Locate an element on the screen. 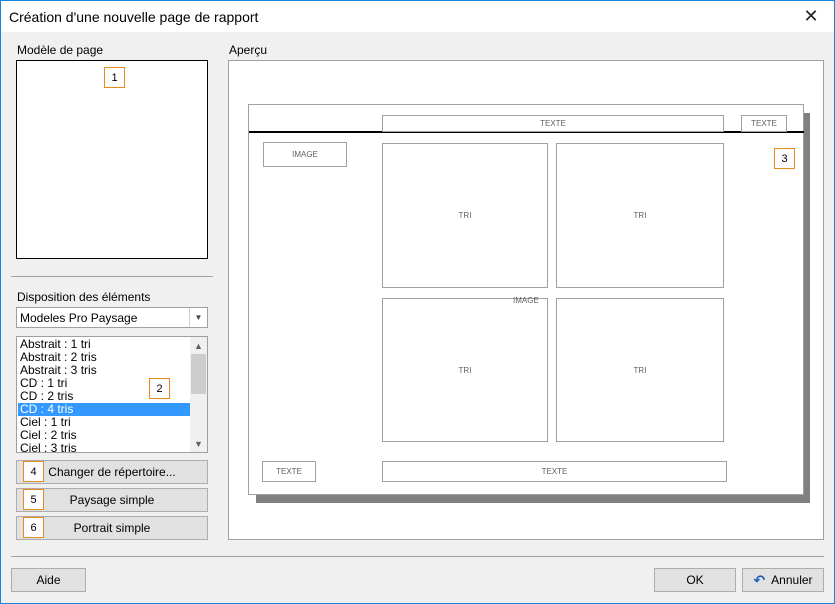  tri-box-4: TRI is located at coordinates (640, 370).